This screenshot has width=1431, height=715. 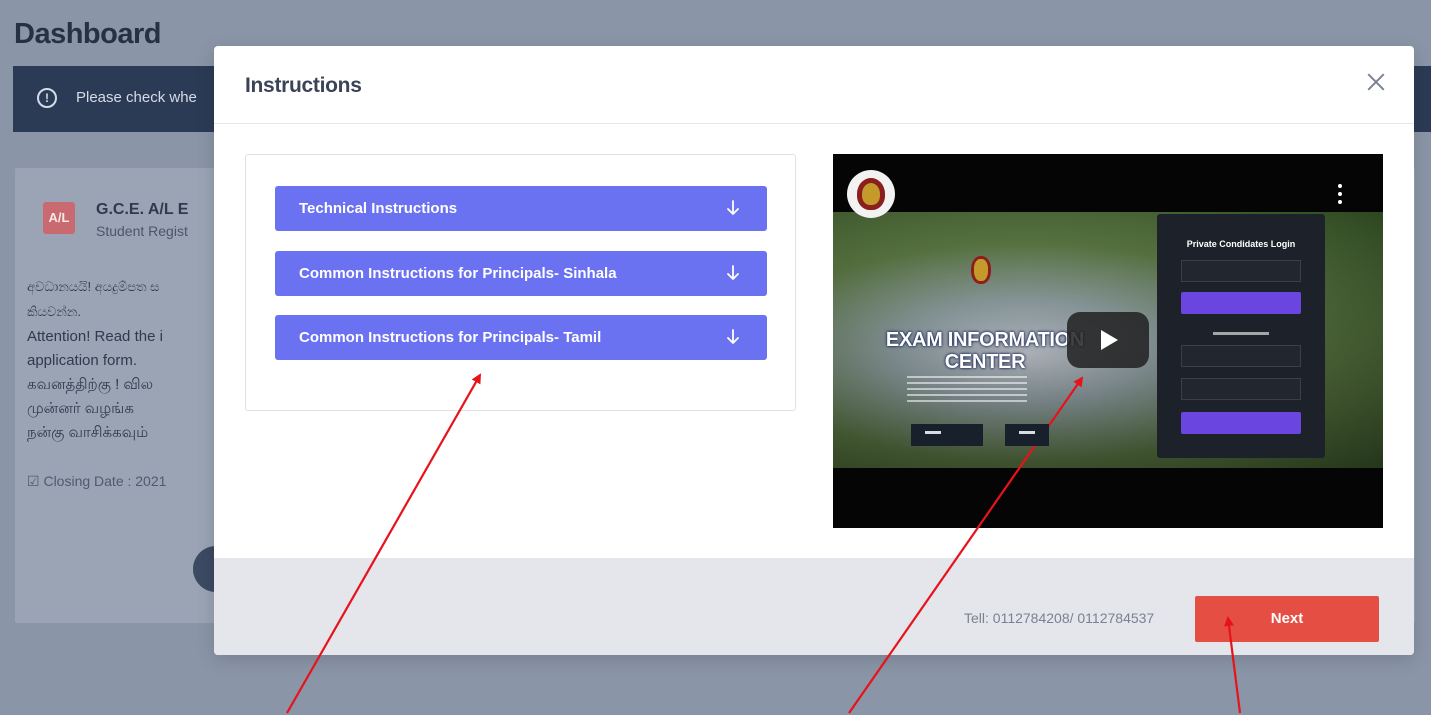 What do you see at coordinates (1340, 196) in the screenshot?
I see `more-options-icon` at bounding box center [1340, 196].